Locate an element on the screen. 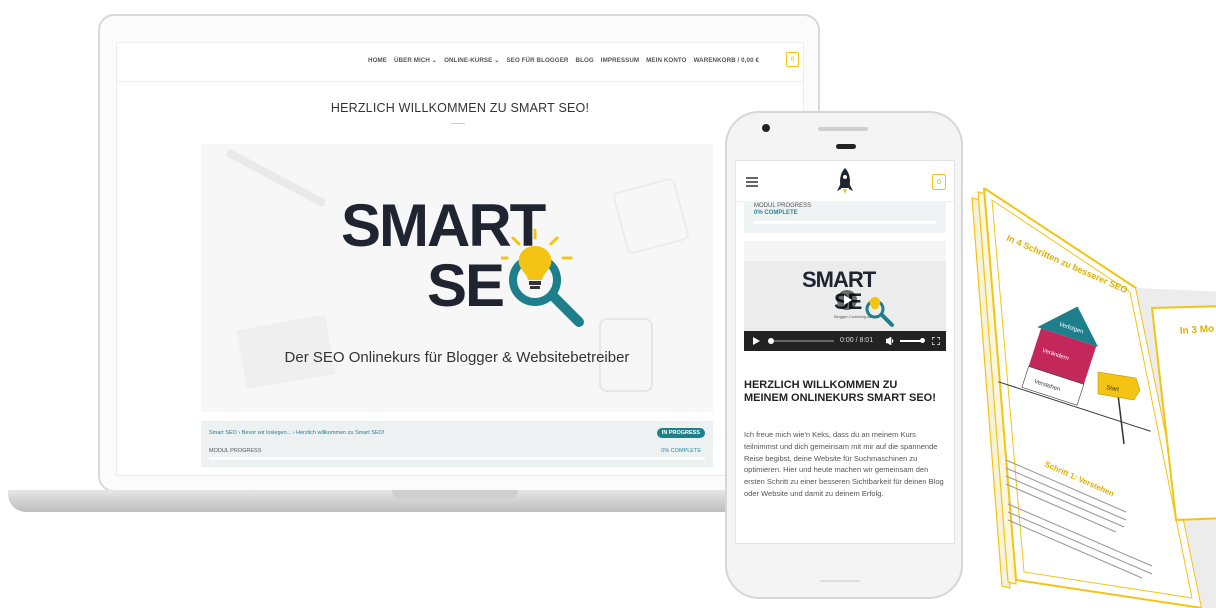 The height and width of the screenshot is (608, 1216). laptop-base is located at coordinates (388, 501).